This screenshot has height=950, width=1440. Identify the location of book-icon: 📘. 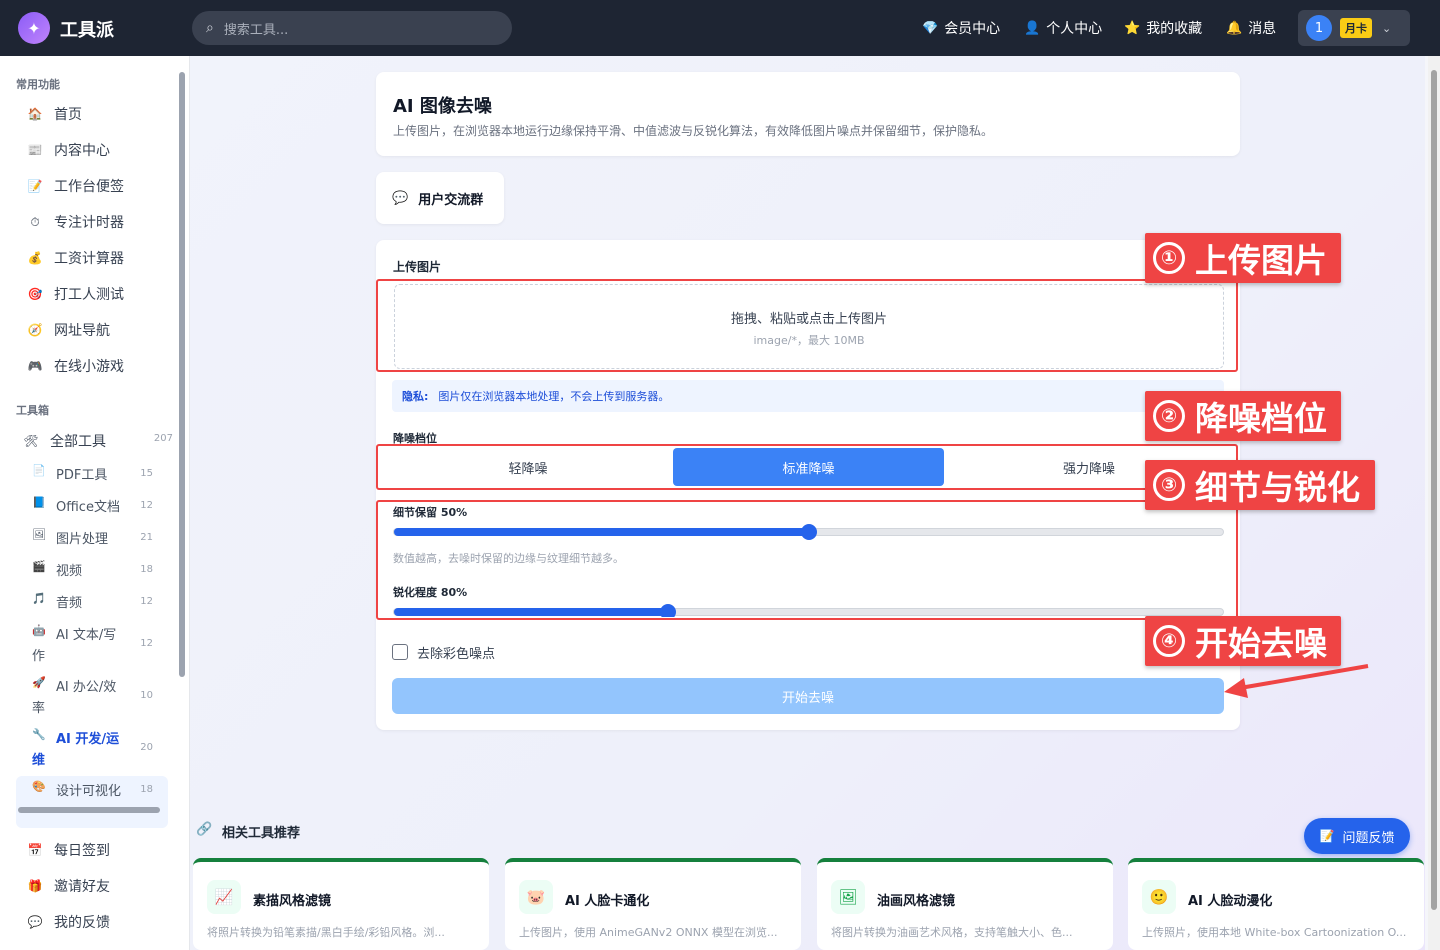
(39, 502).